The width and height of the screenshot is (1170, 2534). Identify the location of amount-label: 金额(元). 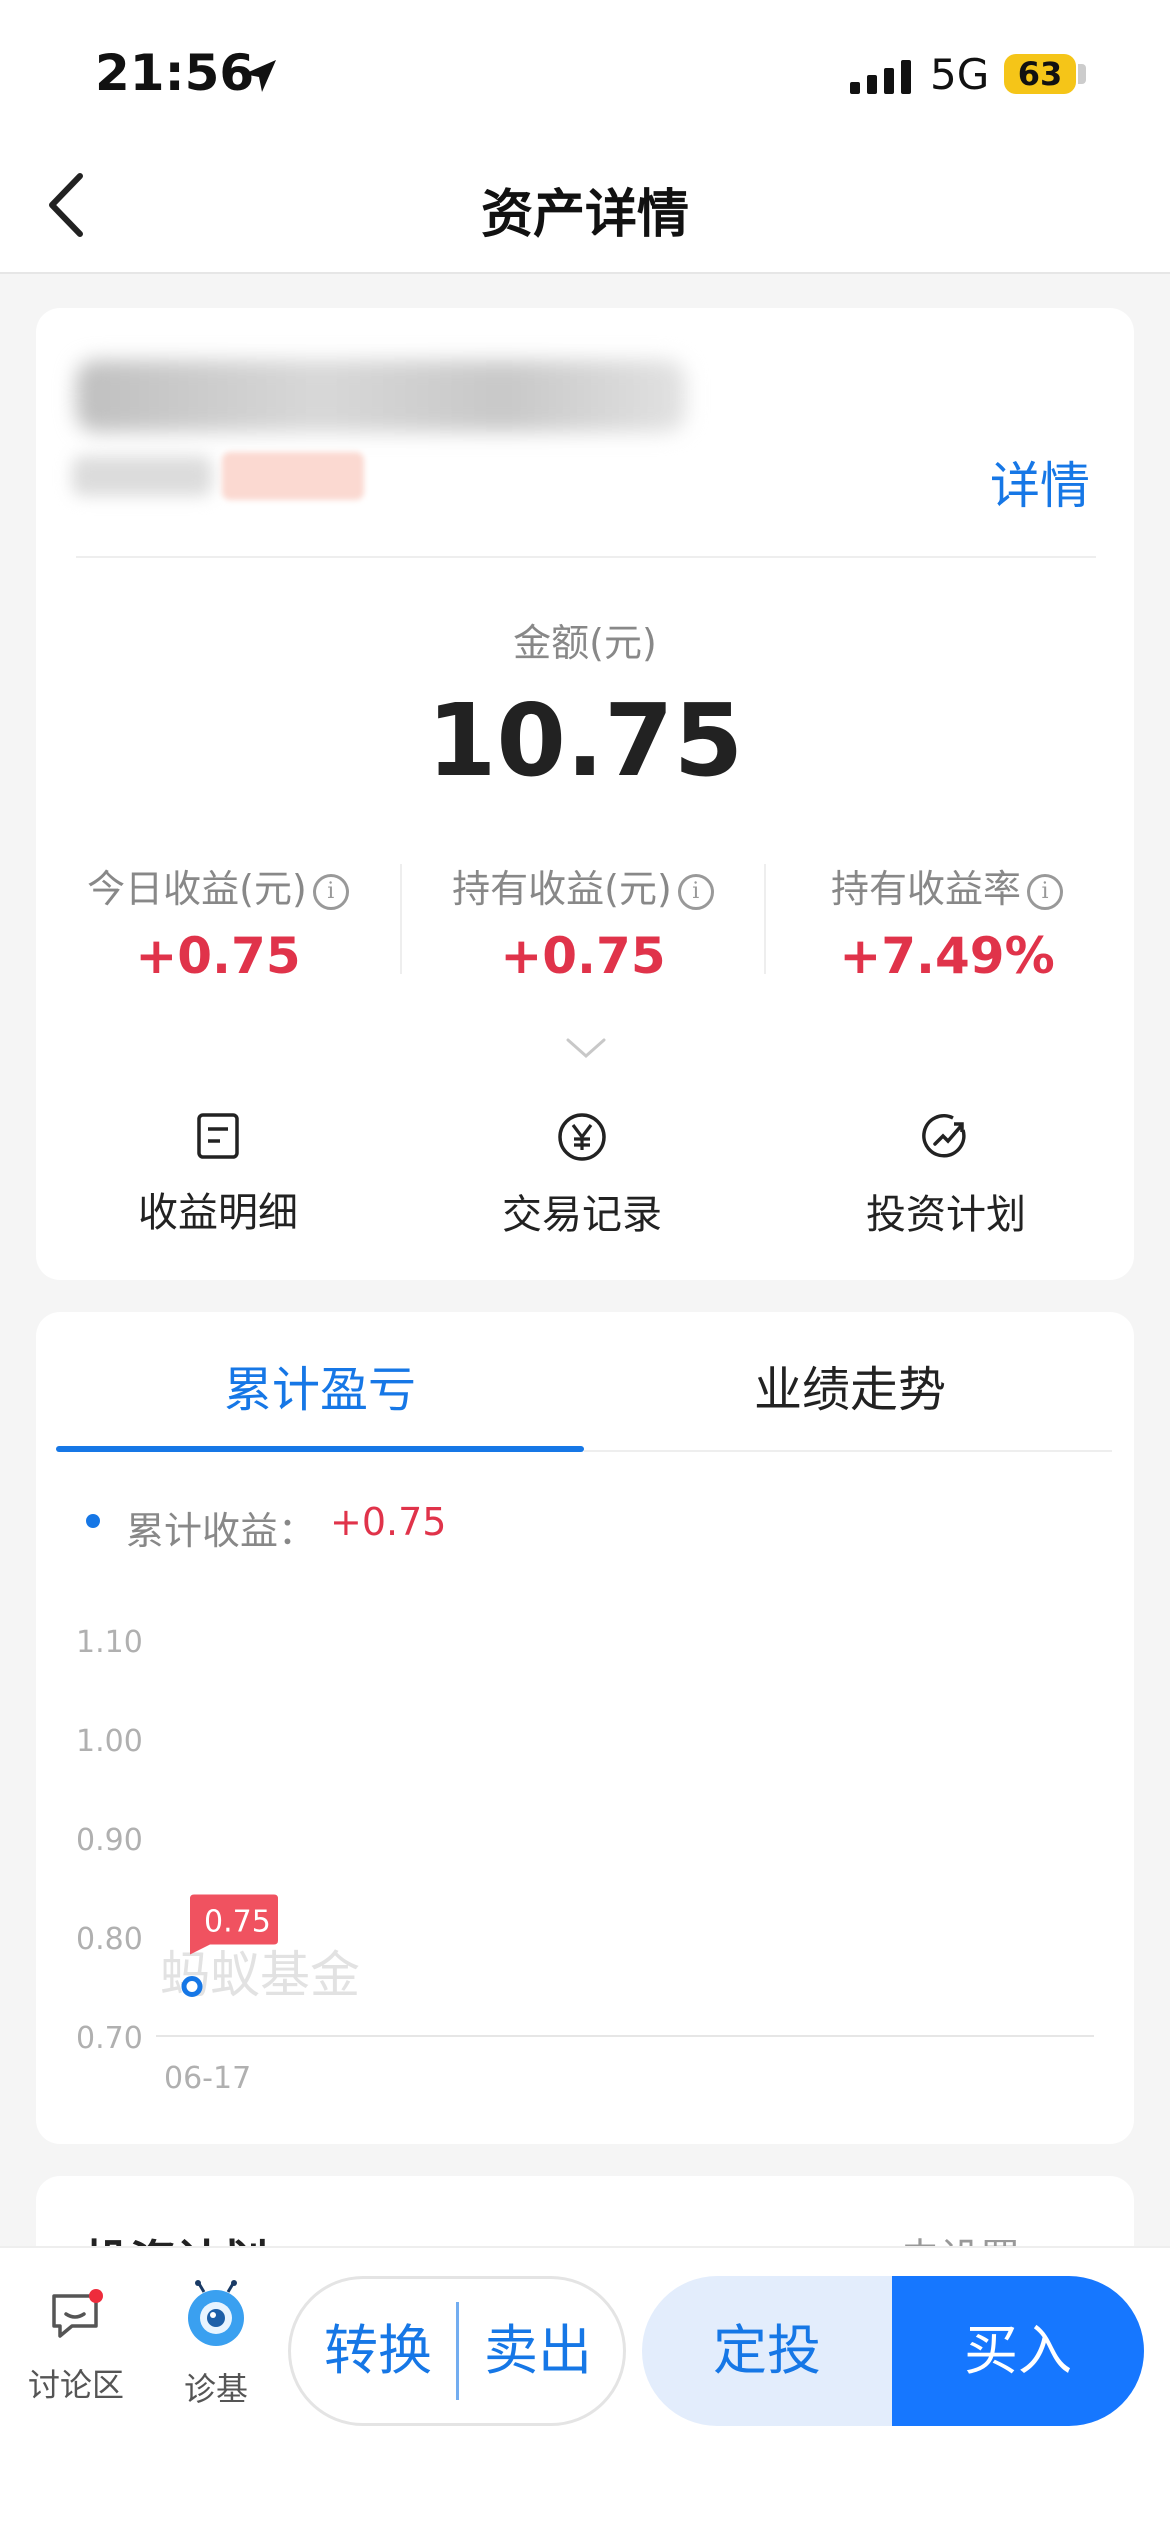
(585, 643).